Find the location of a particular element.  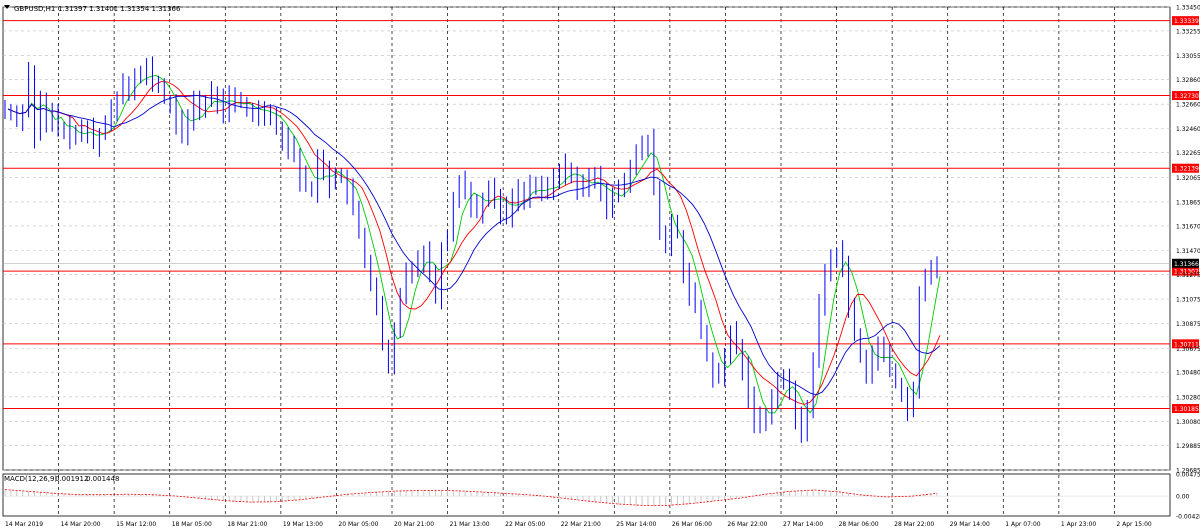

x-tick-label: 28 Mar 06:00 is located at coordinates (859, 524).